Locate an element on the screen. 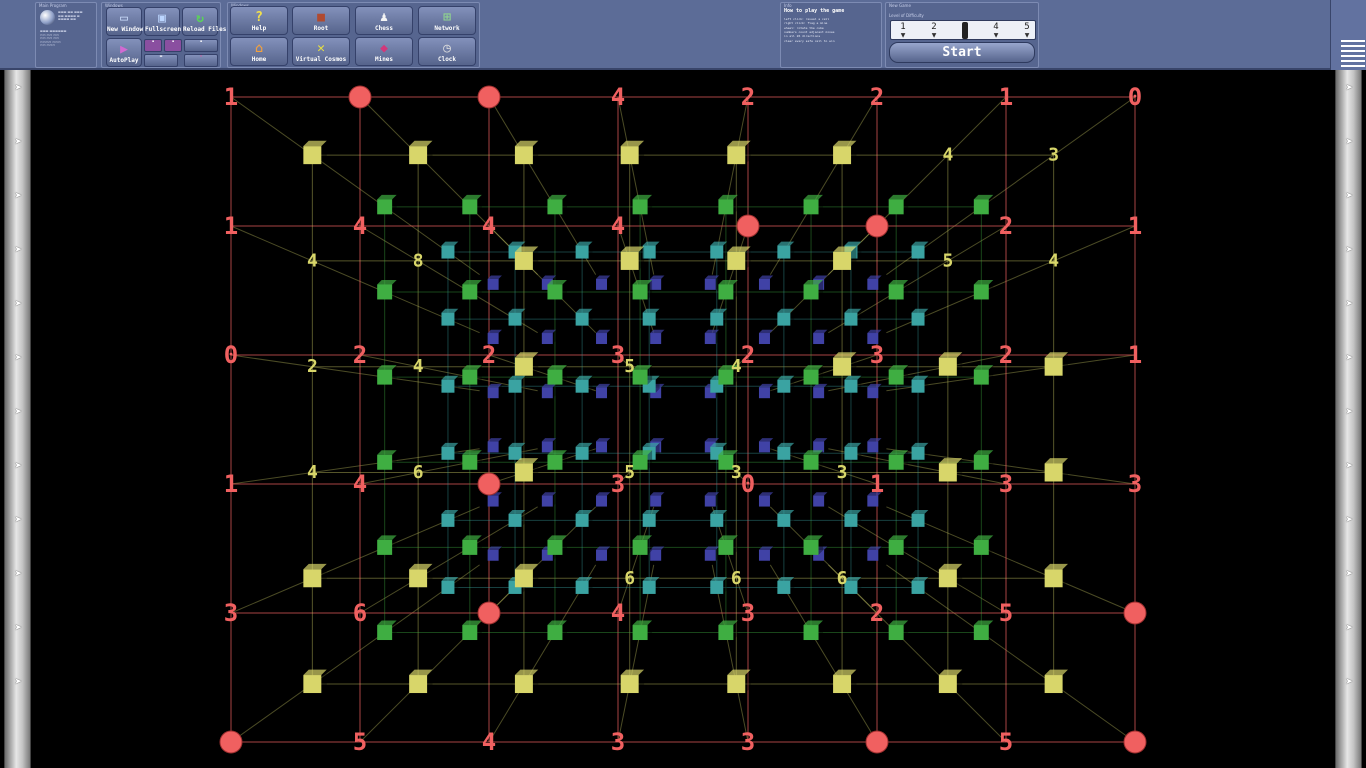 This screenshot has width=1366, height=768. autoplay-button: ▶ AutoPlay is located at coordinates (124, 52).